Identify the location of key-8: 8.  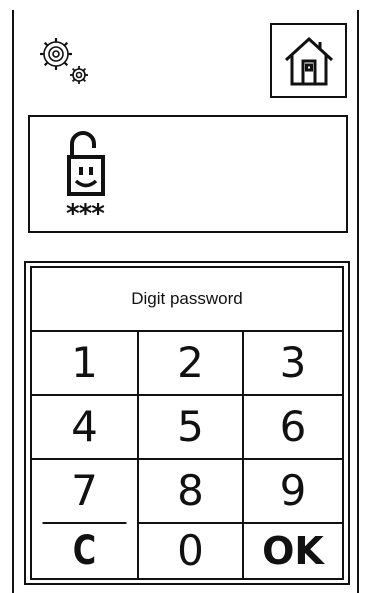
(189, 490).